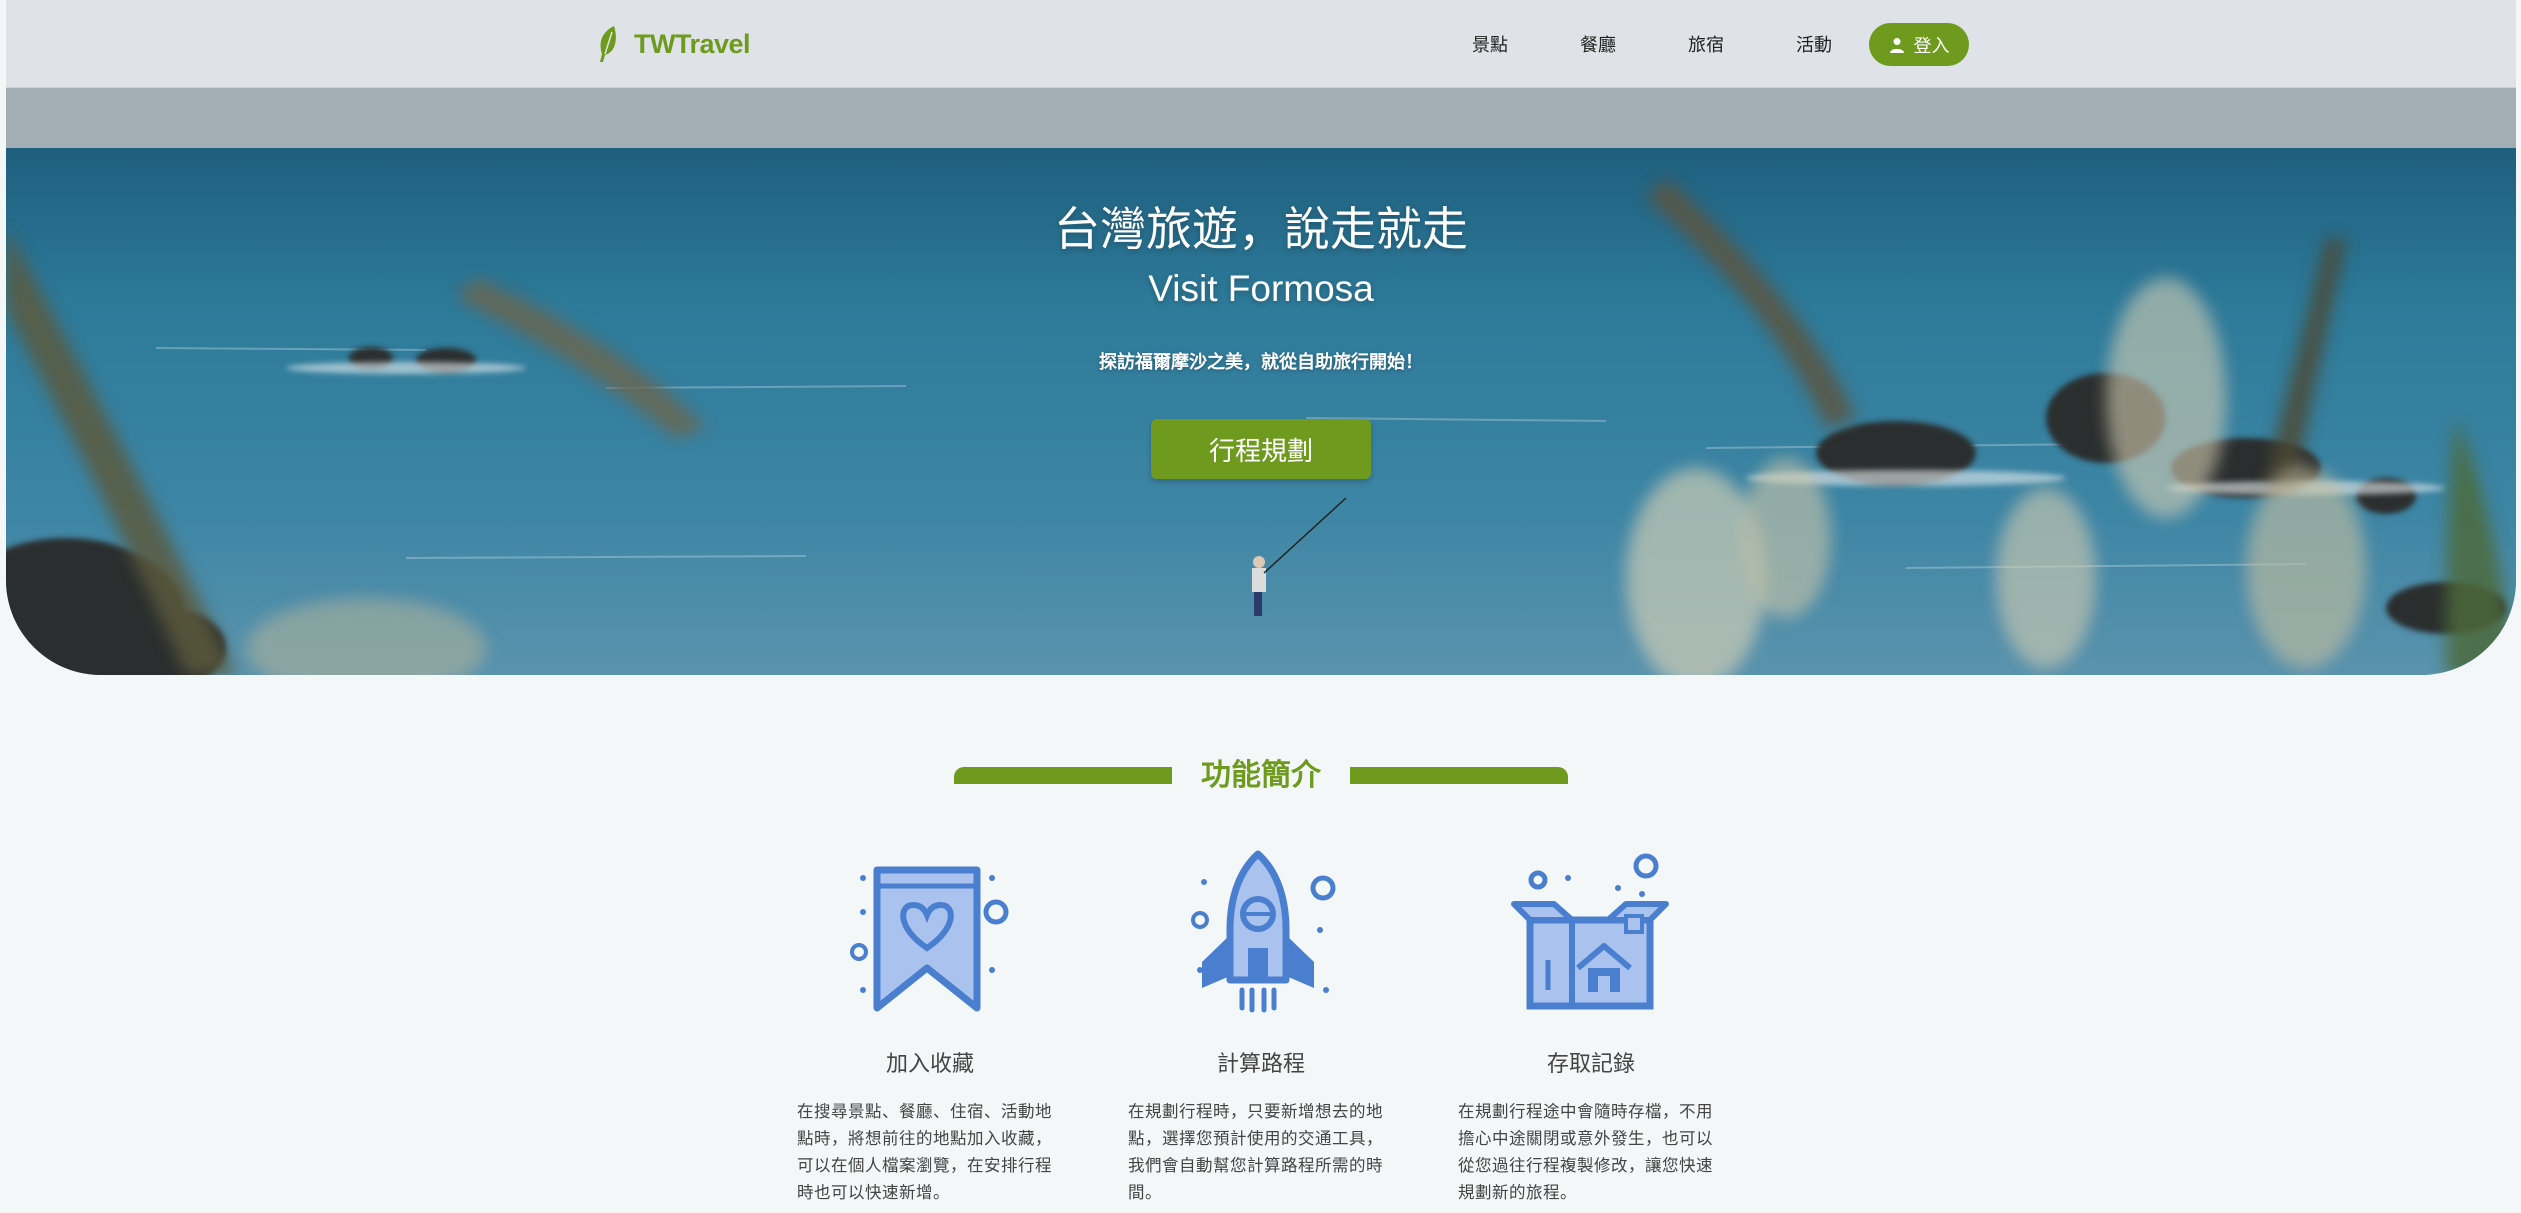  What do you see at coordinates (1261, 449) in the screenshot?
I see `trip-planning-button: 行程規劃` at bounding box center [1261, 449].